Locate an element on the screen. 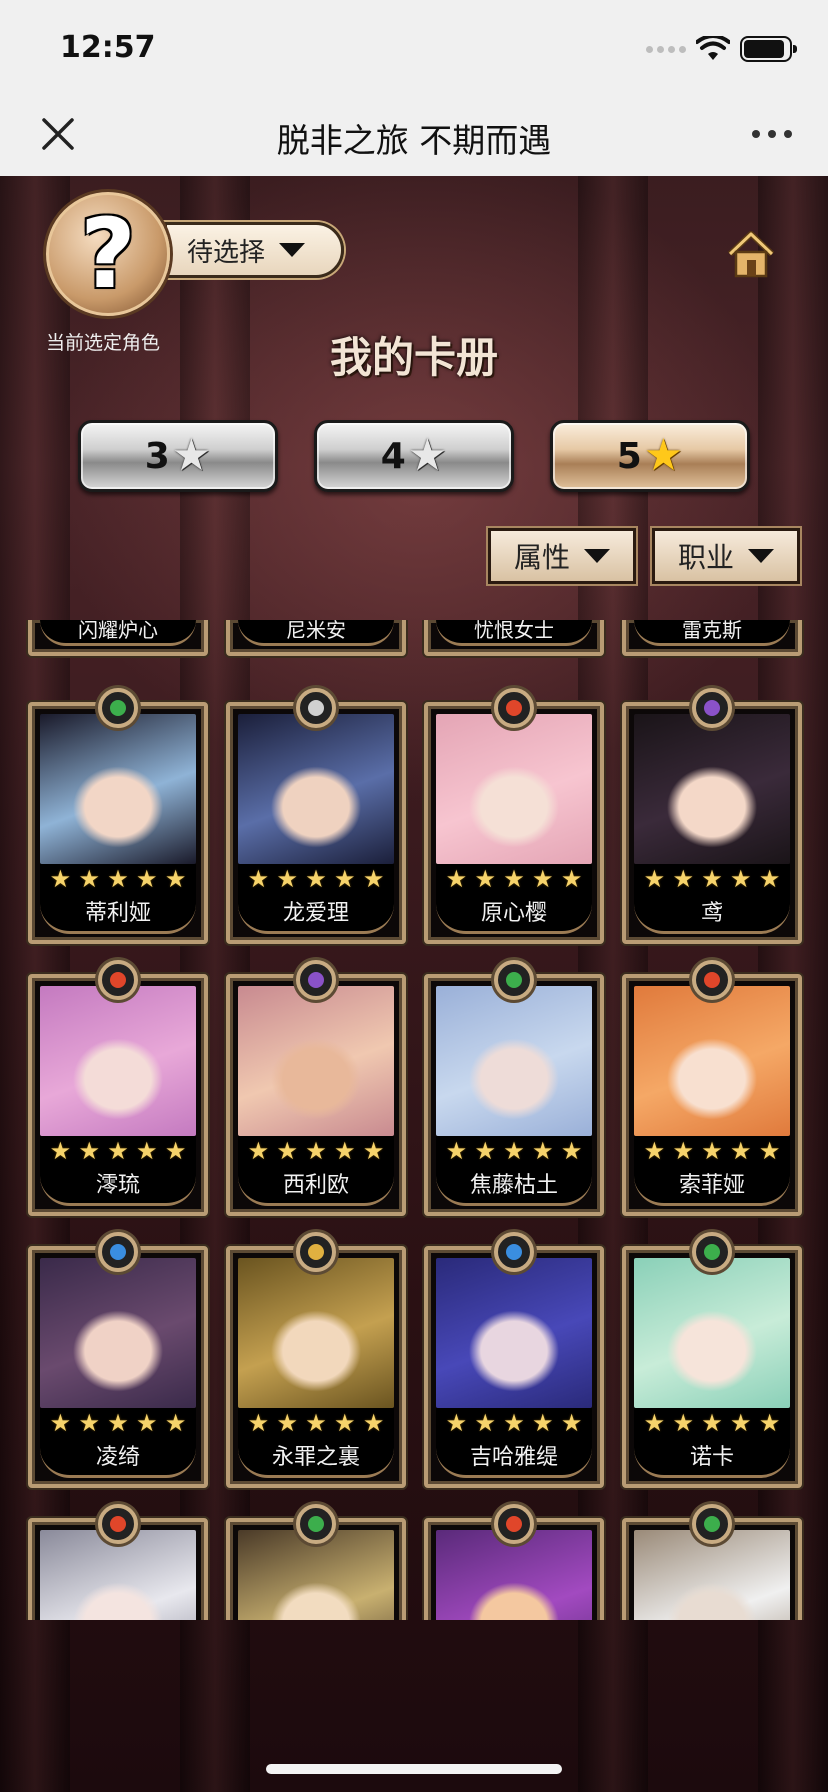 This screenshot has height=1792, width=828. attribute-filter: 属性 is located at coordinates (562, 556).